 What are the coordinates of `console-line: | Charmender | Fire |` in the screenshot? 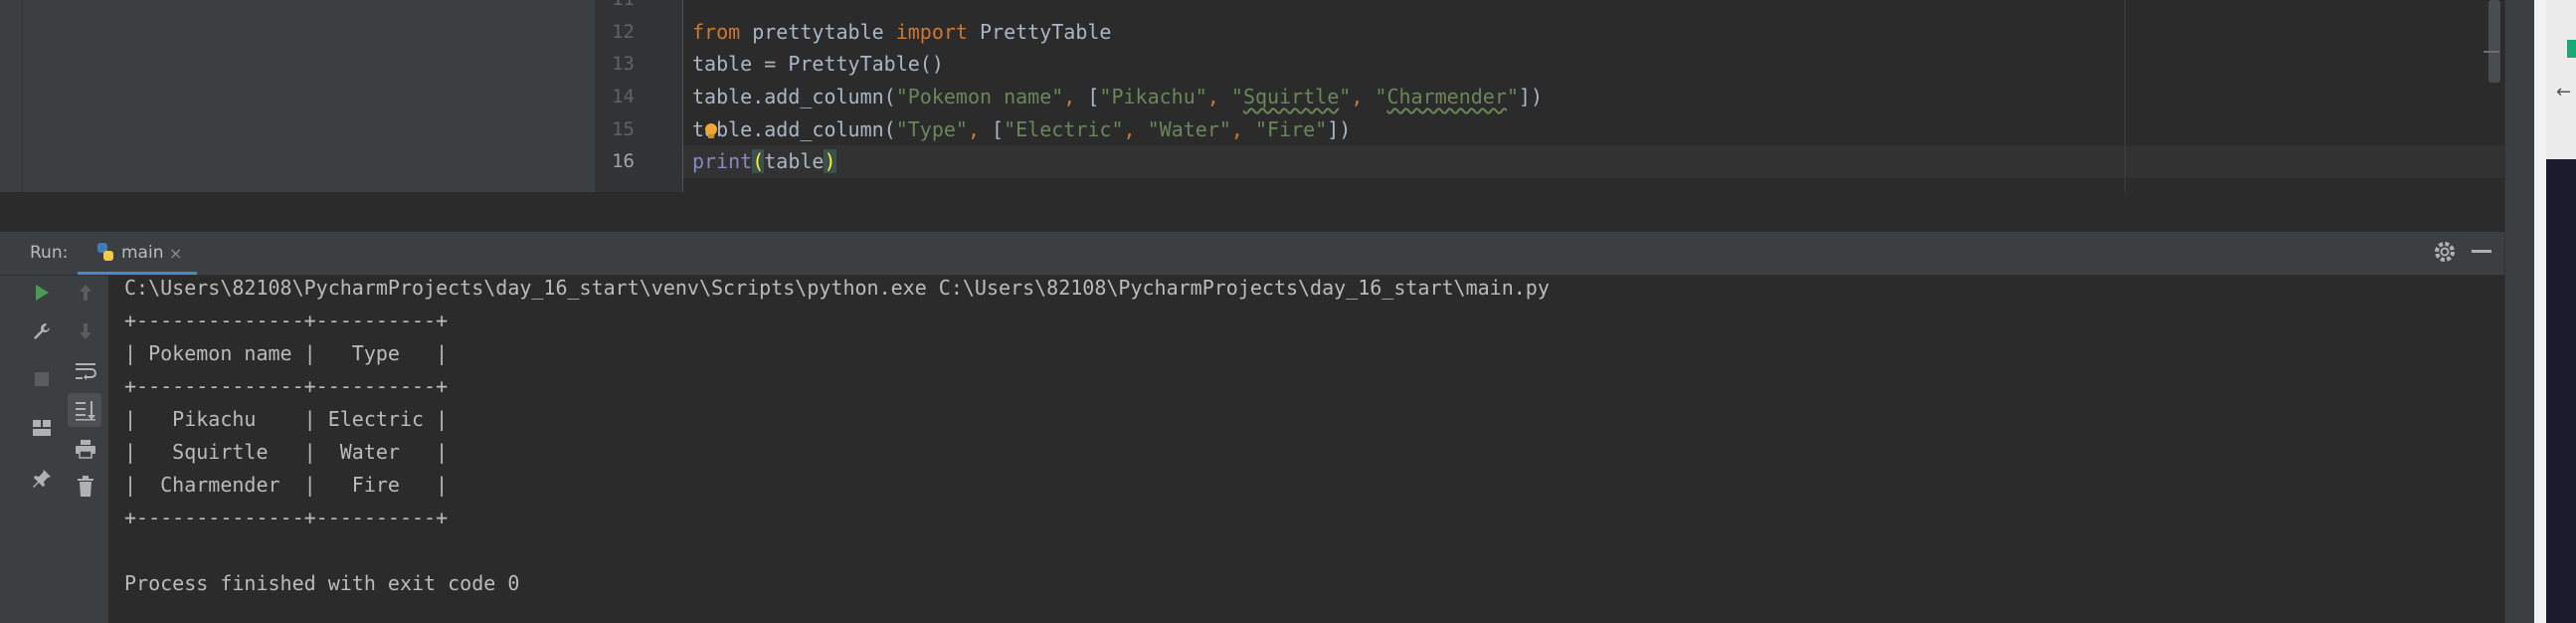 It's located at (286, 485).